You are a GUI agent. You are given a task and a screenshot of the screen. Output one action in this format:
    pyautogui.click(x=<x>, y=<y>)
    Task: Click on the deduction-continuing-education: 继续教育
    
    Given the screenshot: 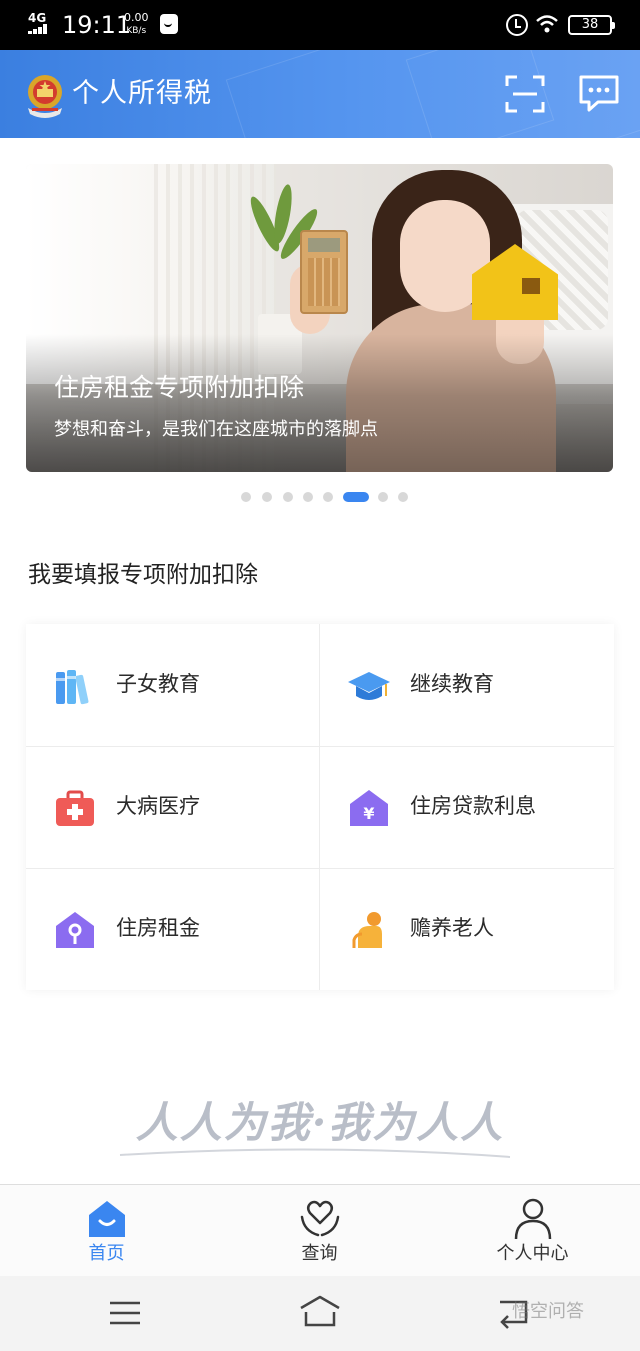 What is the action you would take?
    pyautogui.click(x=466, y=685)
    